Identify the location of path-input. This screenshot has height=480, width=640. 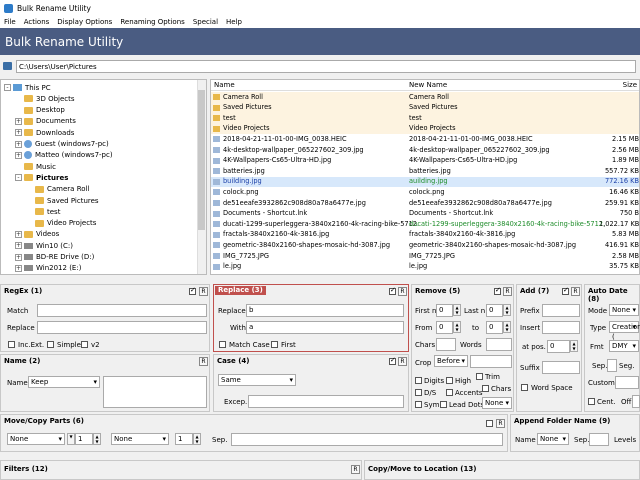
(326, 66).